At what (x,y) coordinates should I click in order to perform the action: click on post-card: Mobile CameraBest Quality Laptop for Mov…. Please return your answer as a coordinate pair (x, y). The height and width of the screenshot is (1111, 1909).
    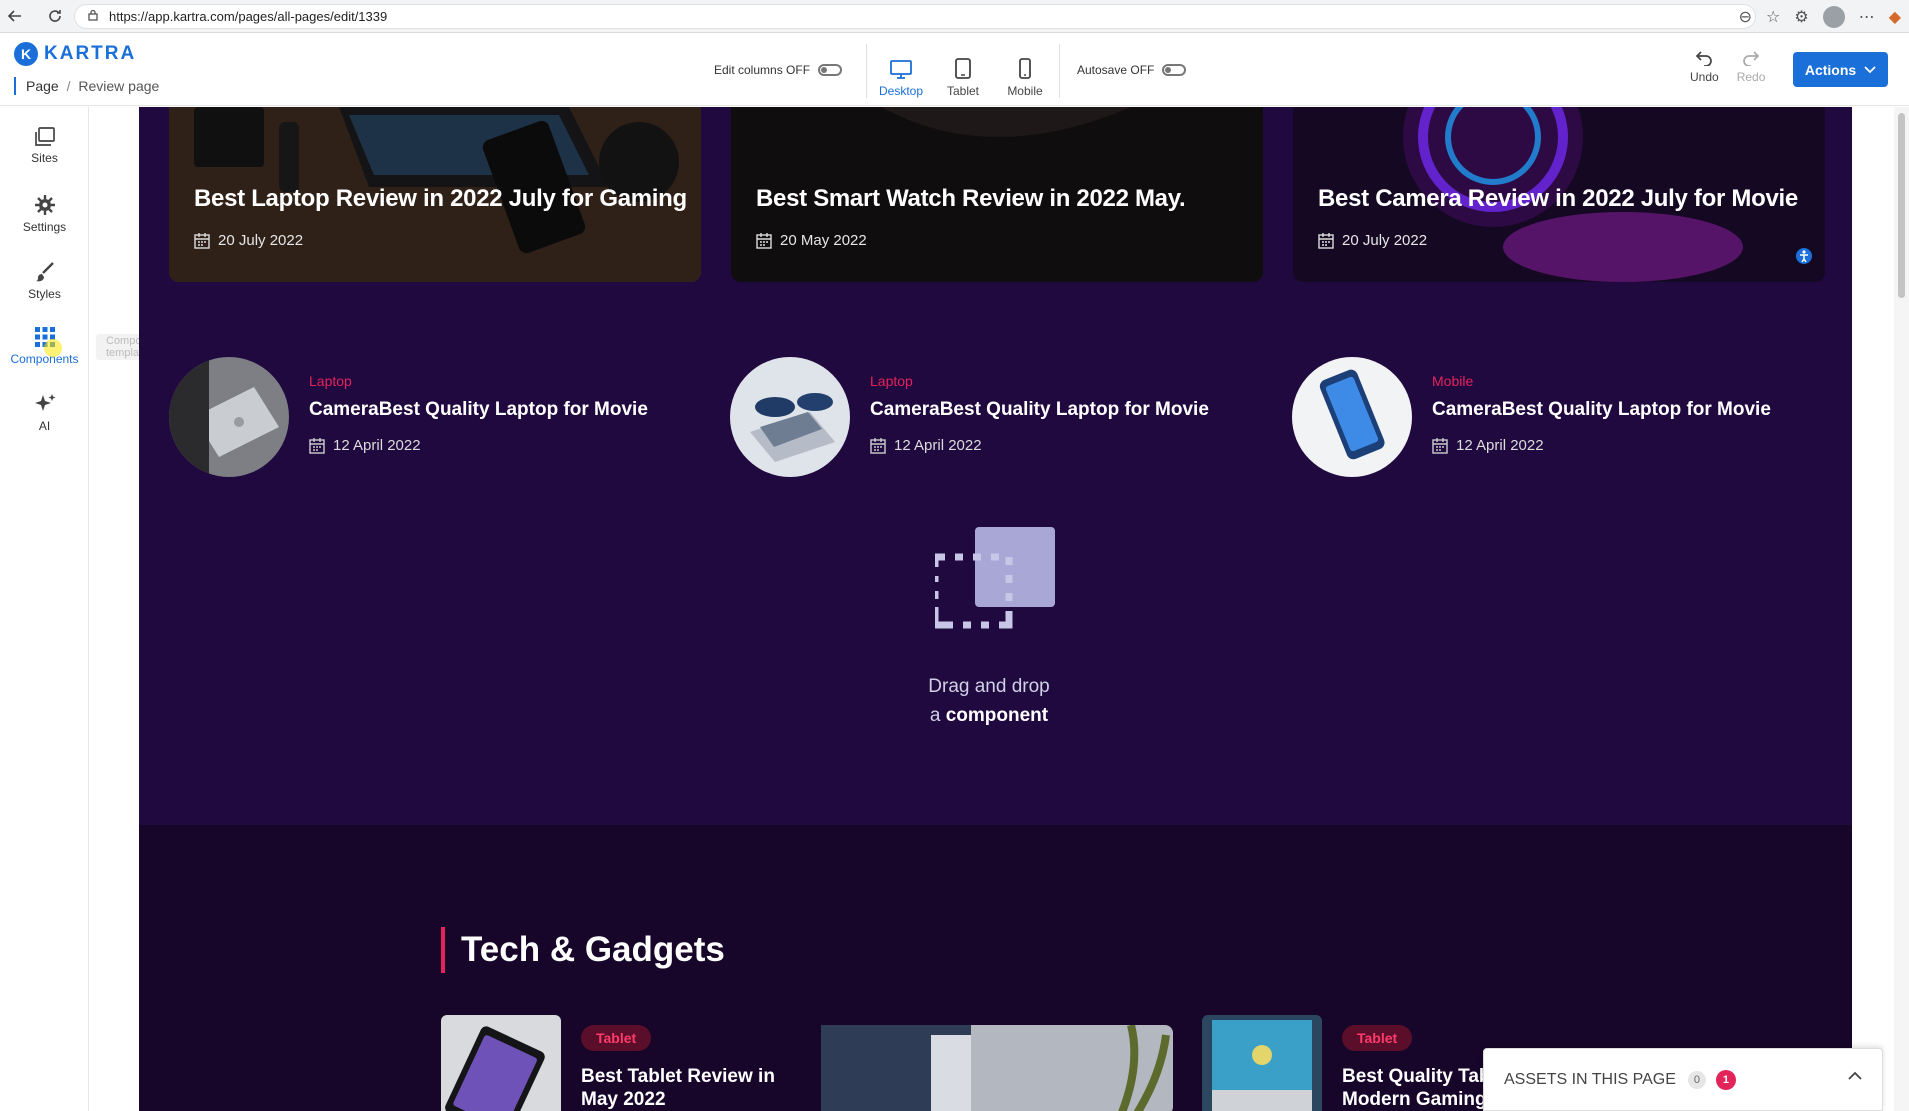
    Looking at the image, I should click on (1552, 417).